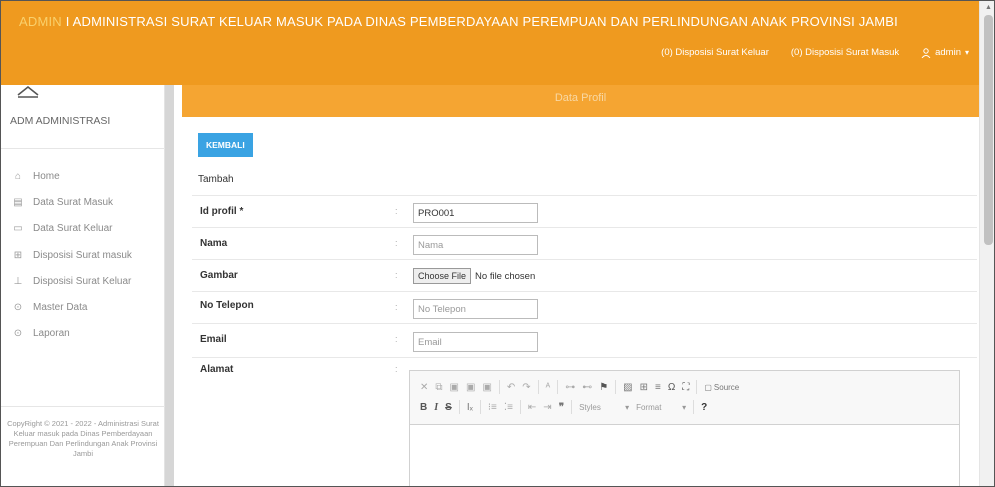 The width and height of the screenshot is (995, 487). I want to click on nama-input, so click(475, 245).